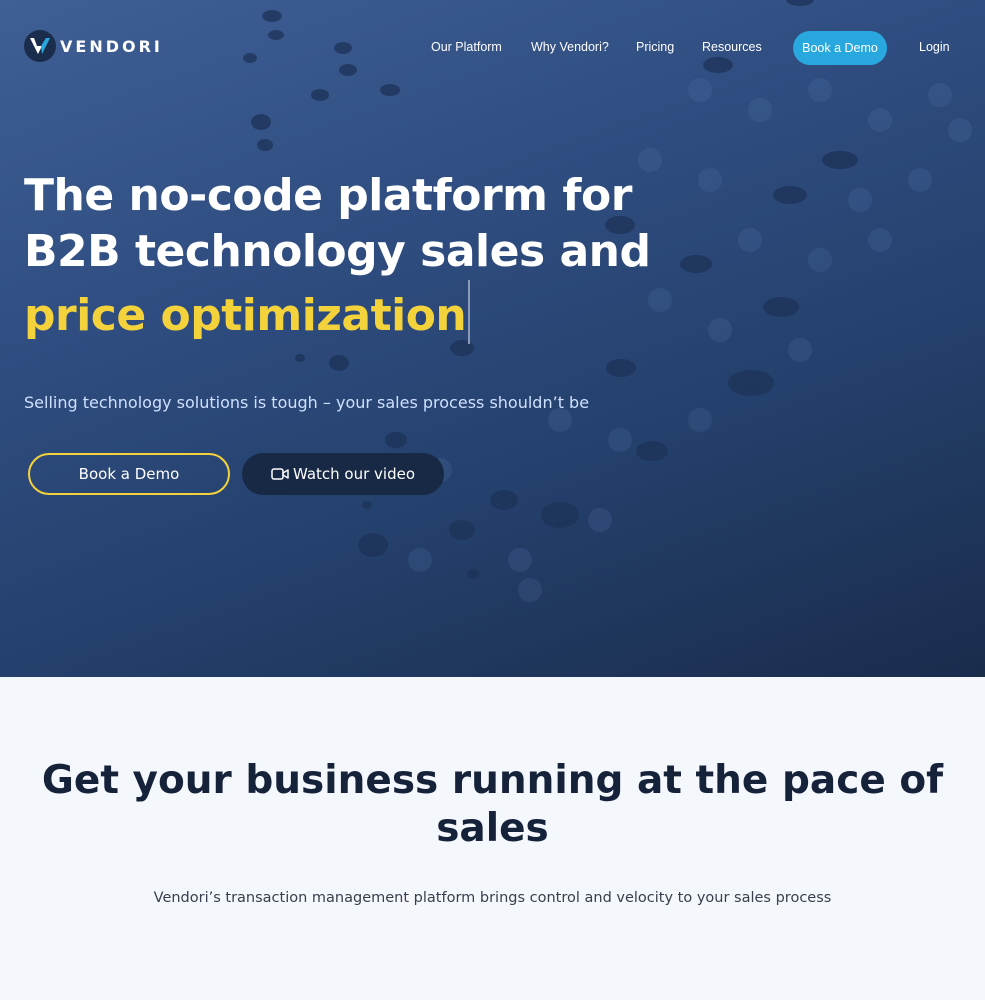 This screenshot has height=1000, width=985. I want to click on vendori-logo: VENDORI, so click(93, 46).